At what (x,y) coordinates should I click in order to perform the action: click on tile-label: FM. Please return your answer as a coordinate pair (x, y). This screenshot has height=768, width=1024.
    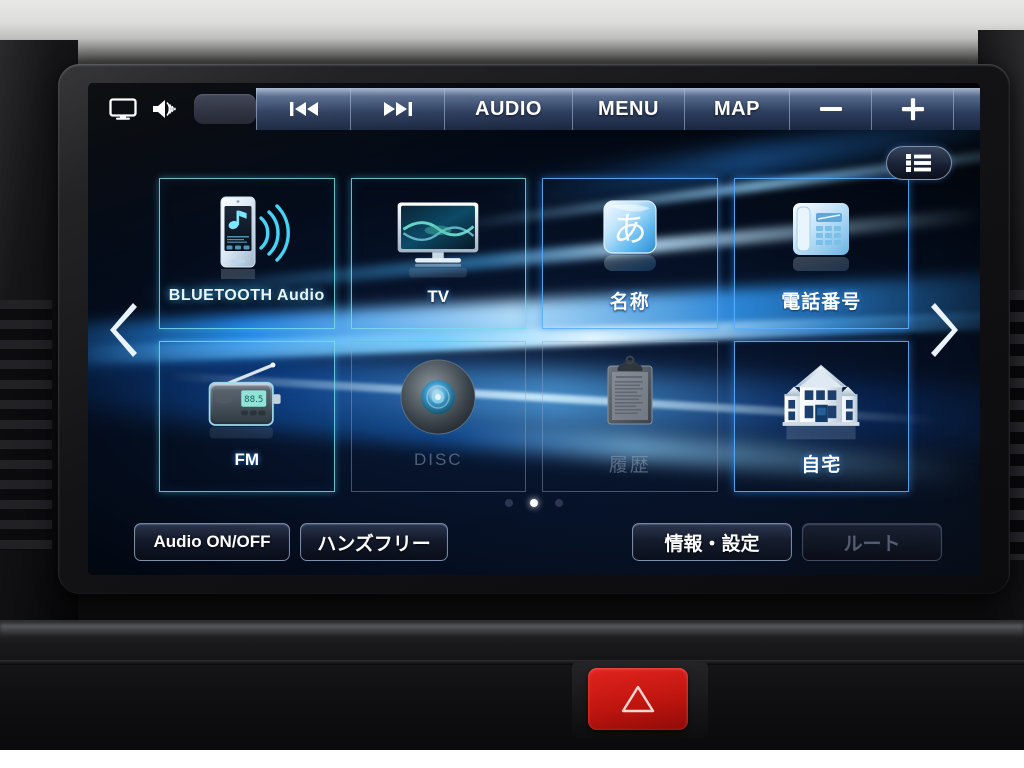
    Looking at the image, I should click on (247, 459).